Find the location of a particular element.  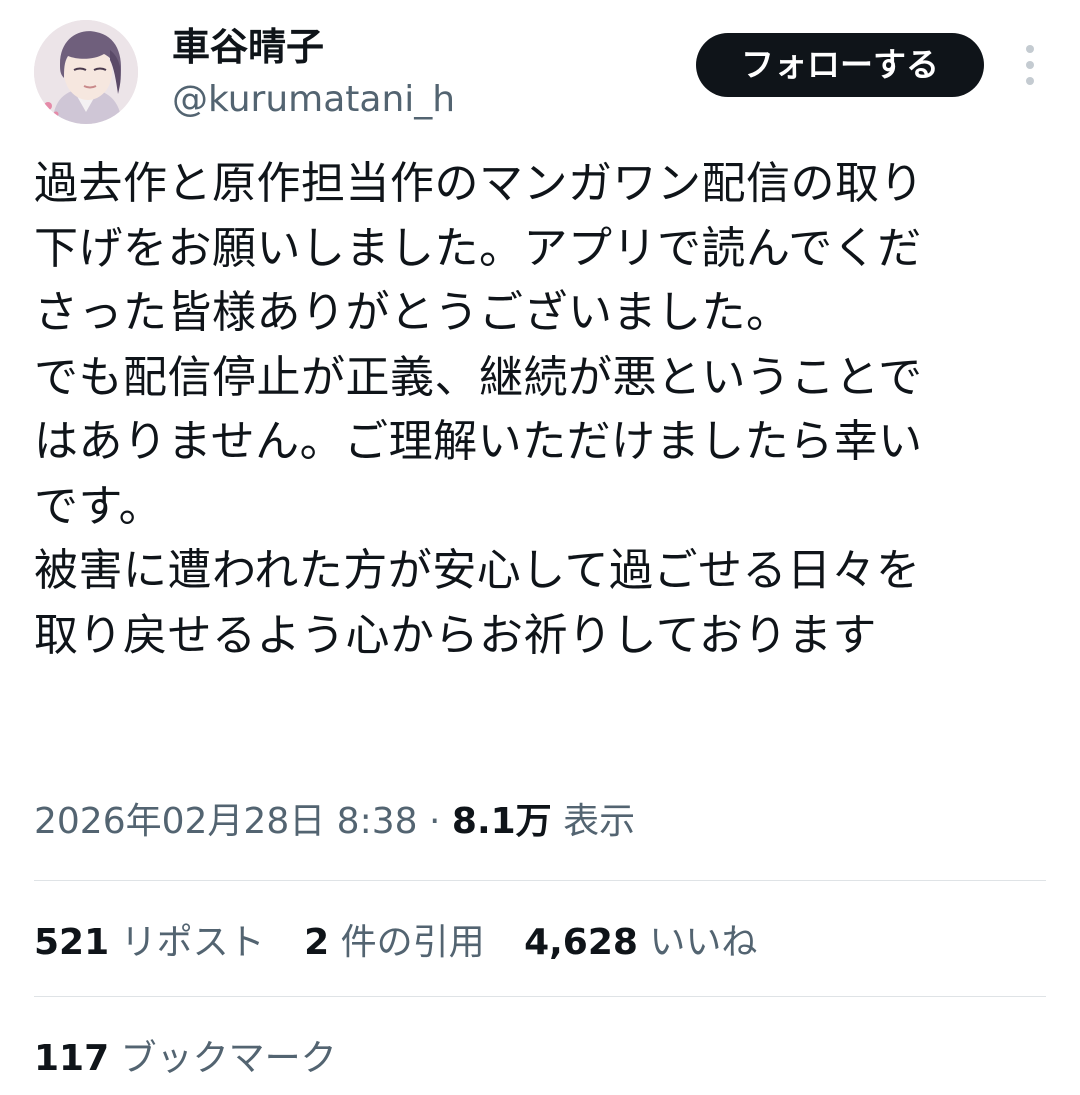

bookmark-stat-row: 117 ブックマーク is located at coordinates (199, 1059).